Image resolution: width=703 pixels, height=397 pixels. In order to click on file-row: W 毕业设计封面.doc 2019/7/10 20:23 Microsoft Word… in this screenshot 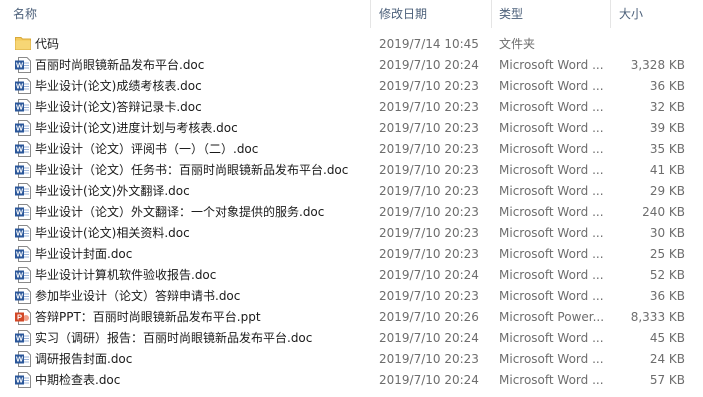, I will do `click(351, 254)`.